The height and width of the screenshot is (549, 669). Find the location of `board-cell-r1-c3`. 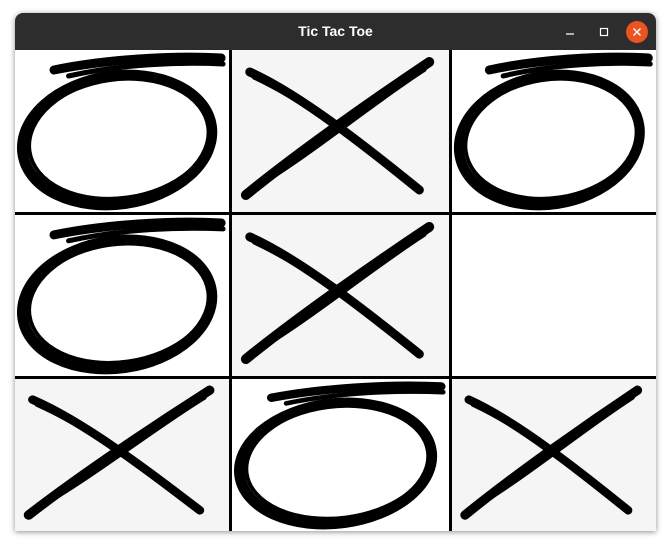

board-cell-r1-c3 is located at coordinates (554, 131).